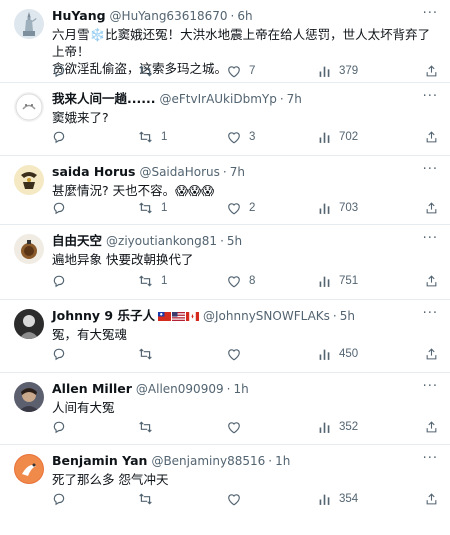 This screenshot has height=535, width=450. What do you see at coordinates (178, 316) in the screenshot?
I see `us-flag-icon` at bounding box center [178, 316].